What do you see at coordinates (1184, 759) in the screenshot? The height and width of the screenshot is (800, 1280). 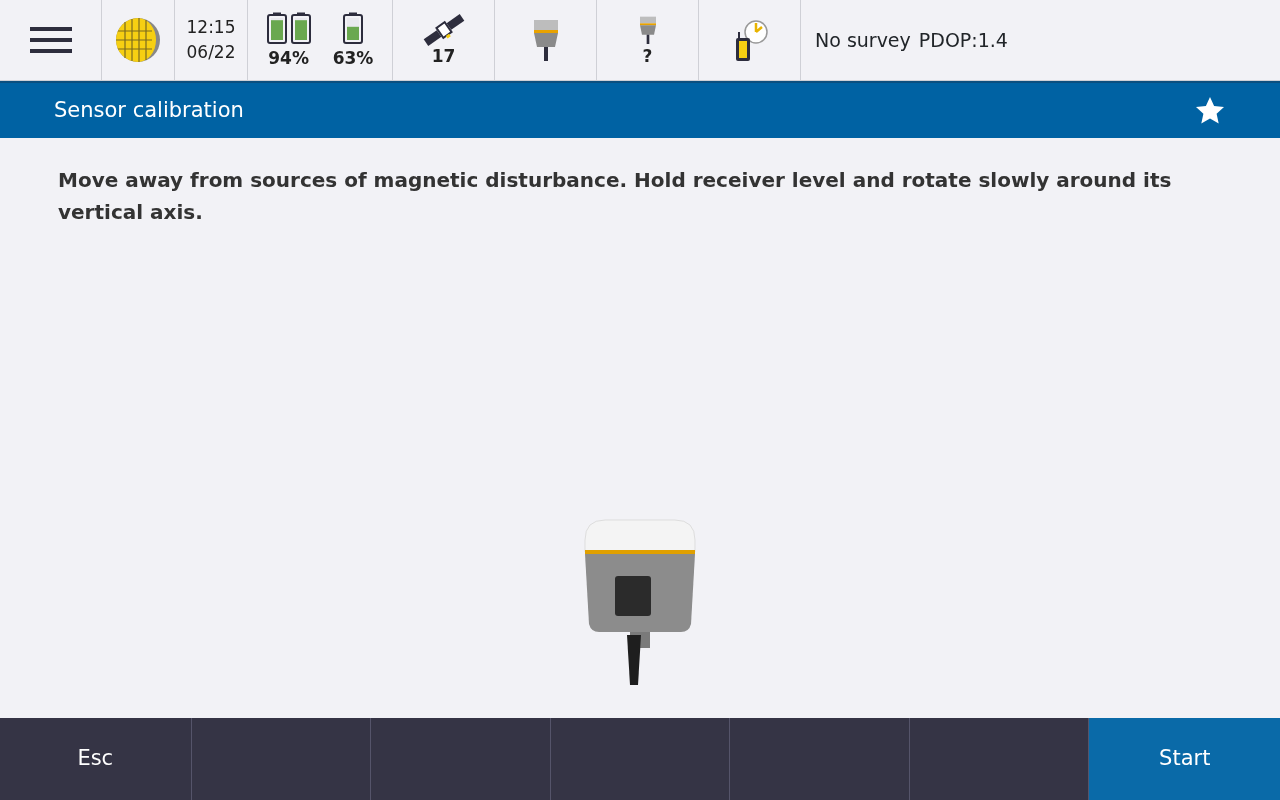 I see `start-button: Start` at bounding box center [1184, 759].